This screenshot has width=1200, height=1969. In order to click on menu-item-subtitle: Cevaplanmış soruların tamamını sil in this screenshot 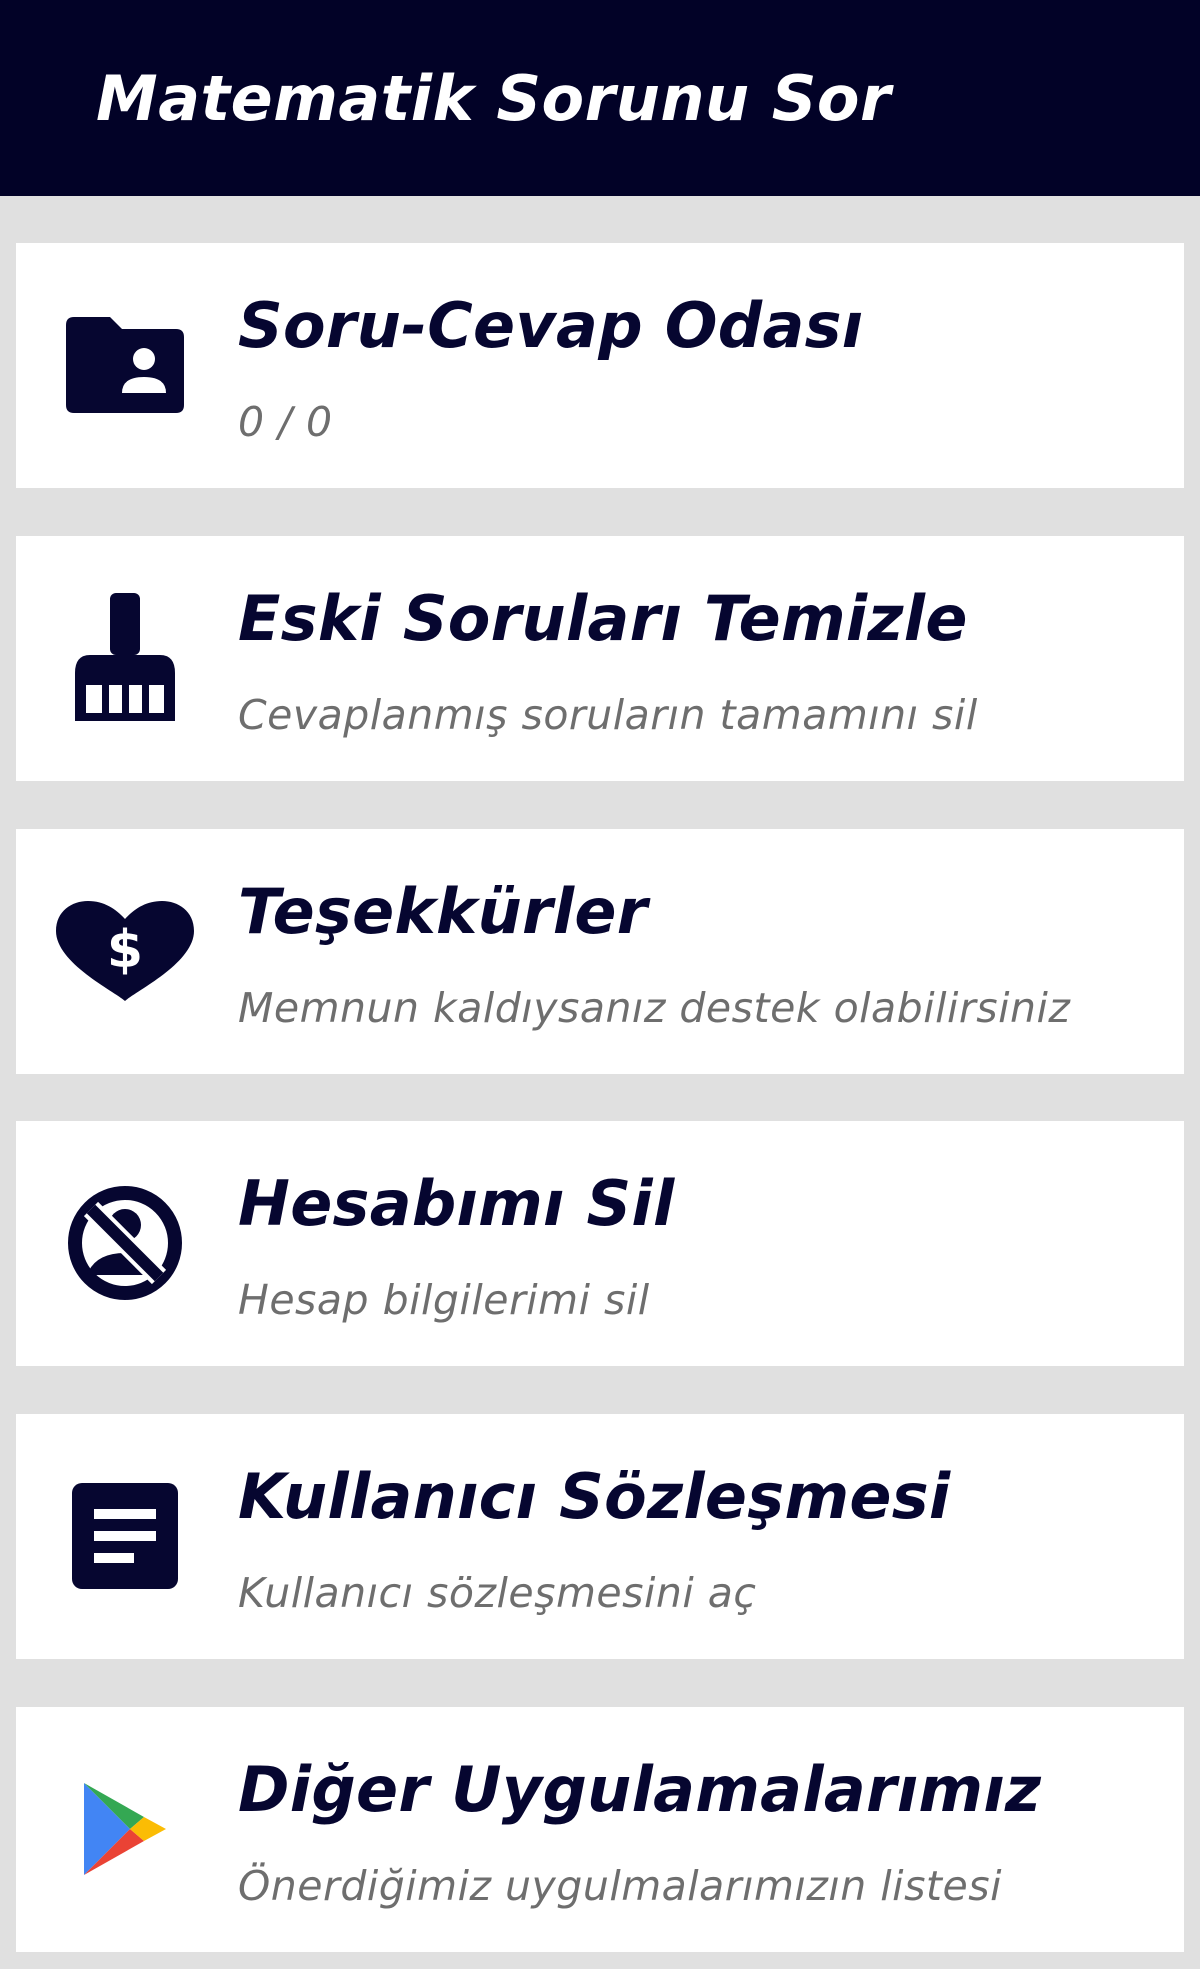, I will do `click(608, 715)`.